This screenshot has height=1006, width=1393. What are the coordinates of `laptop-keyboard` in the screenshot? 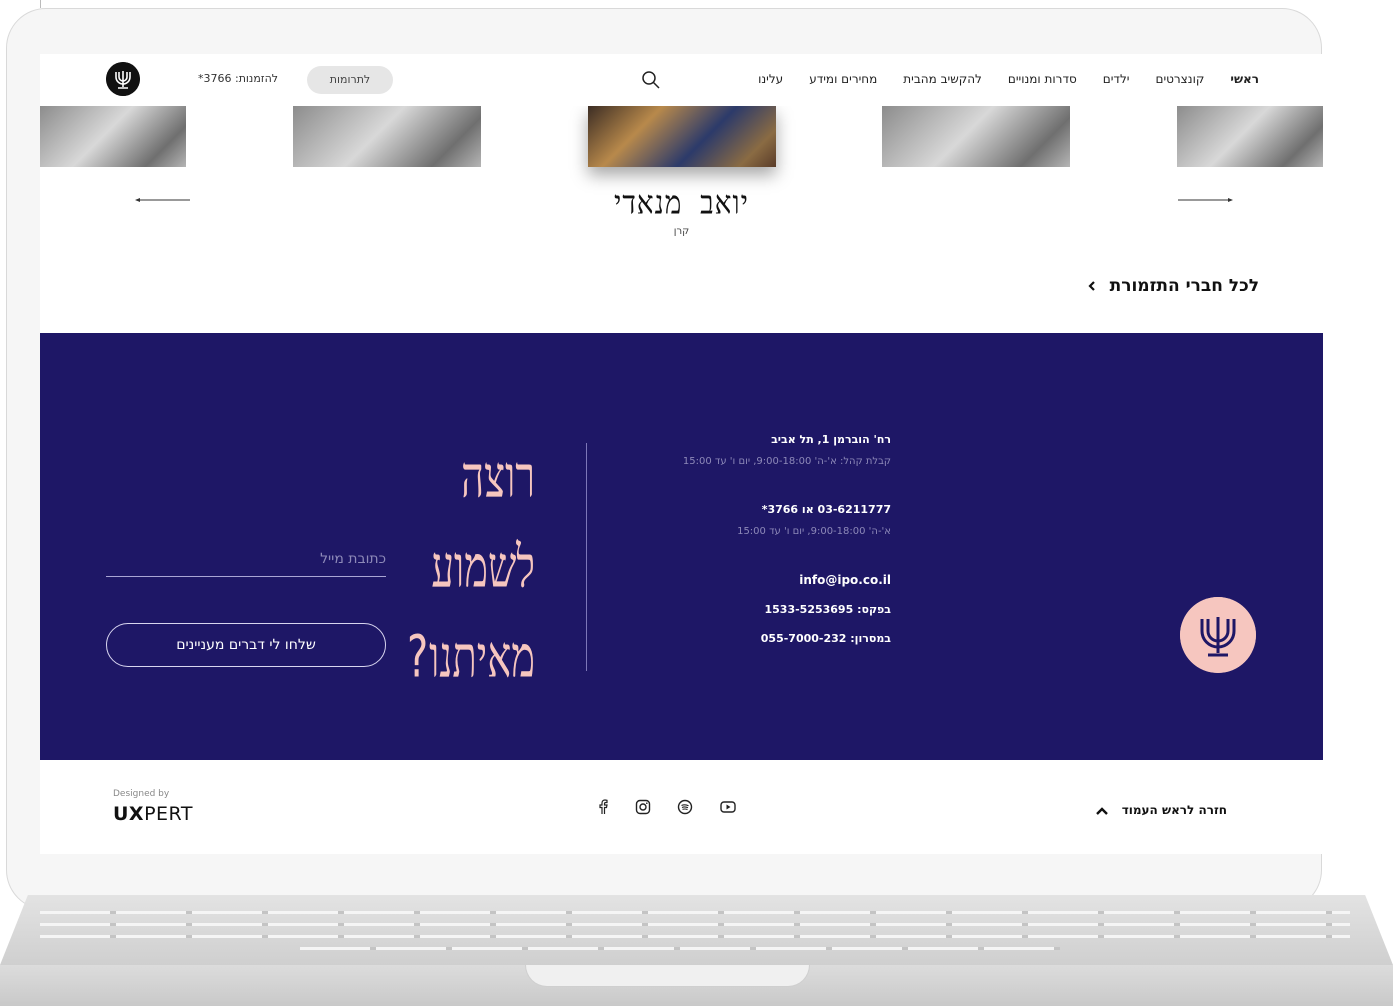 It's located at (696, 950).